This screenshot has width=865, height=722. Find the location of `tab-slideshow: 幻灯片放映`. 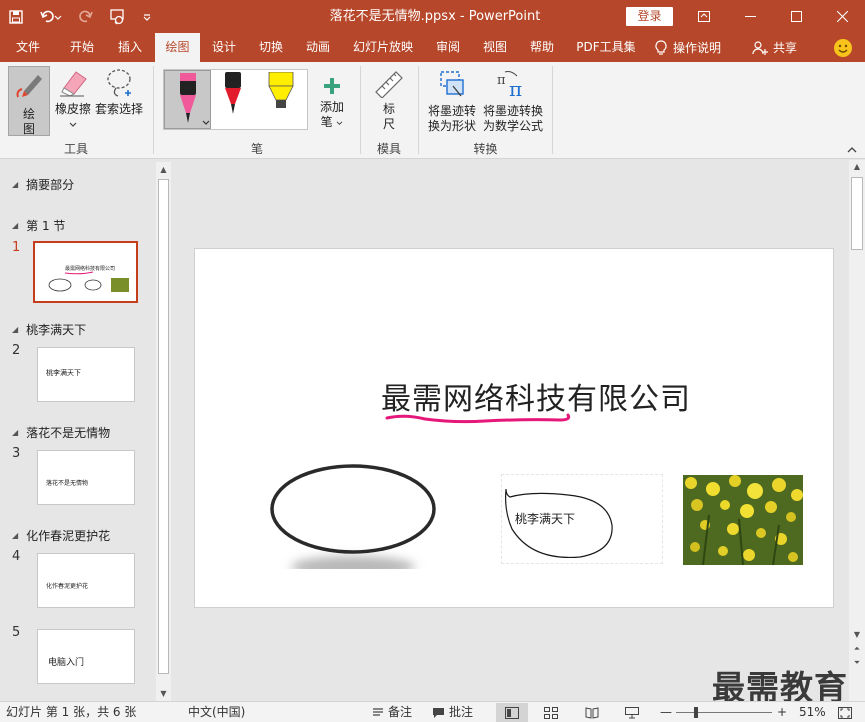

tab-slideshow: 幻灯片放映 is located at coordinates (383, 47).